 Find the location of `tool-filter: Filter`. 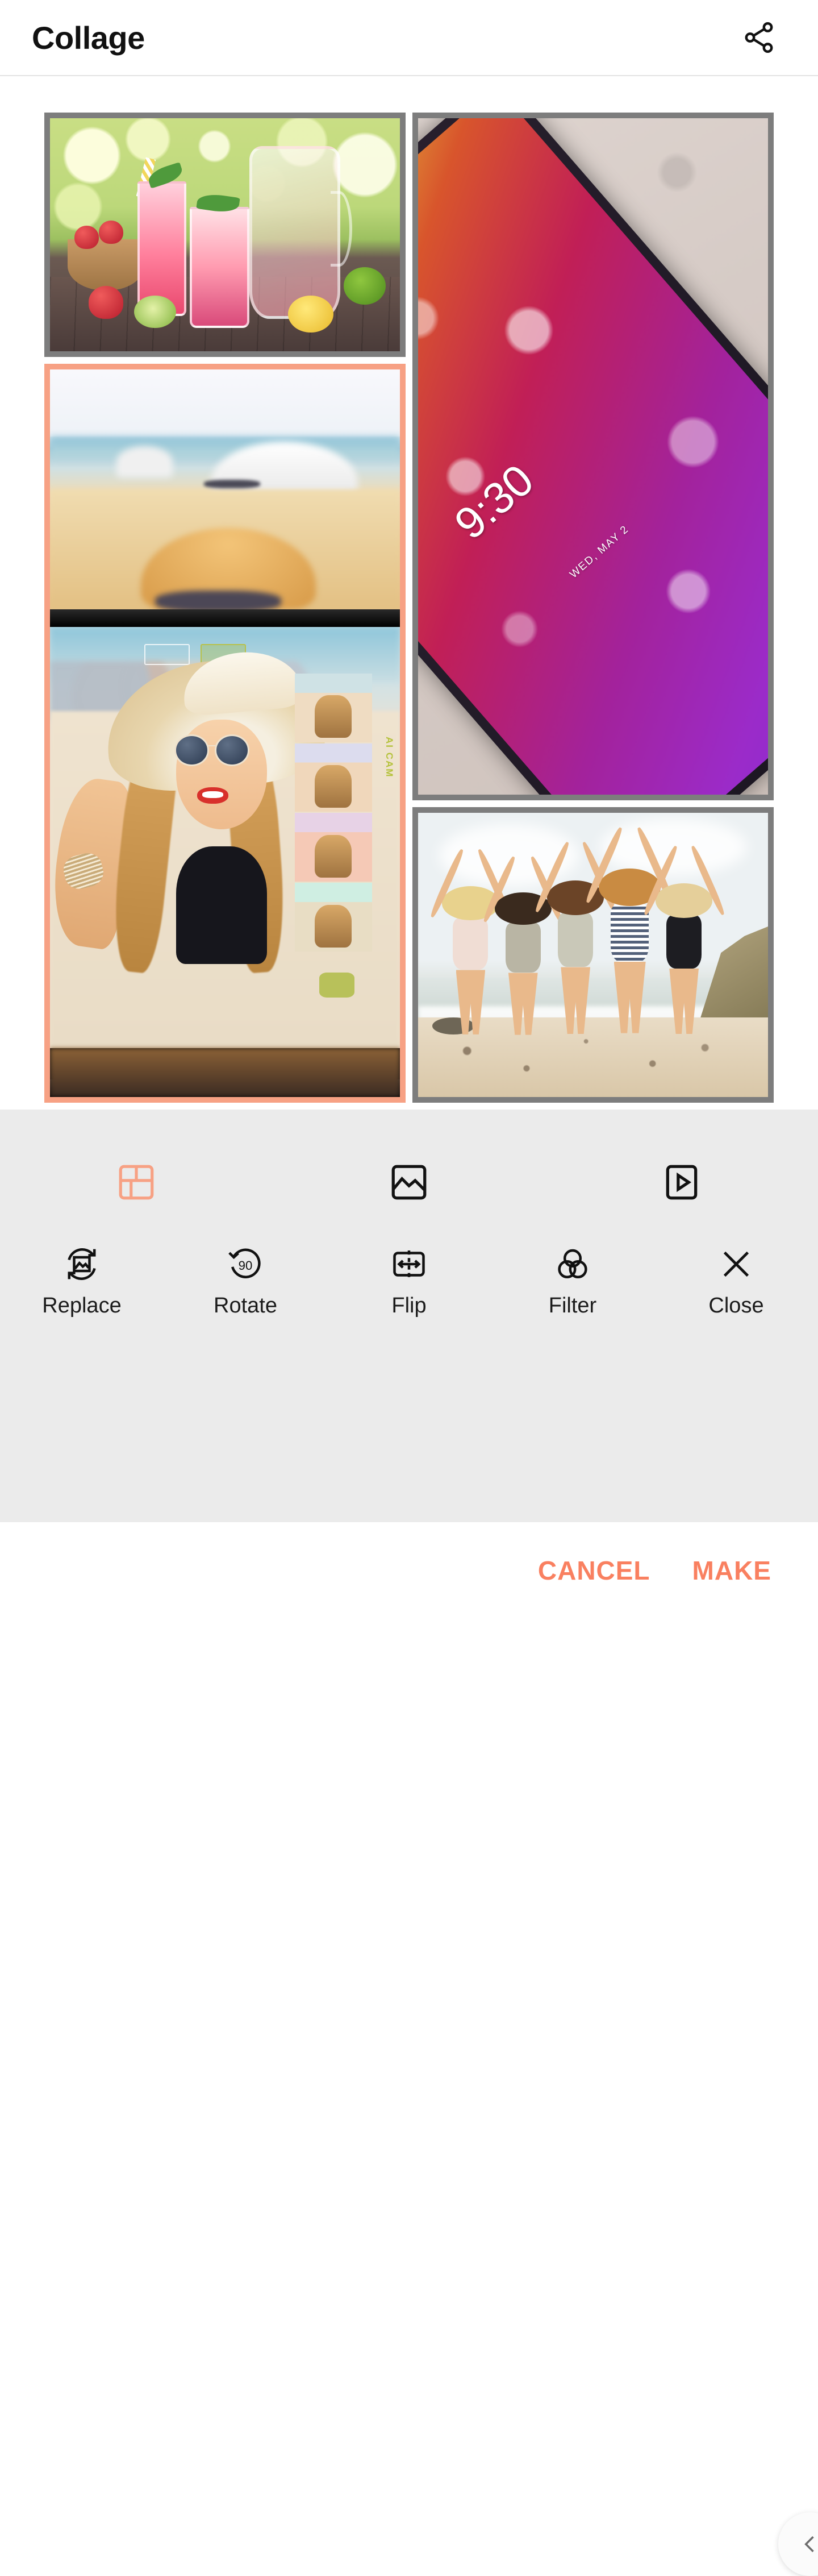

tool-filter: Filter is located at coordinates (572, 1281).